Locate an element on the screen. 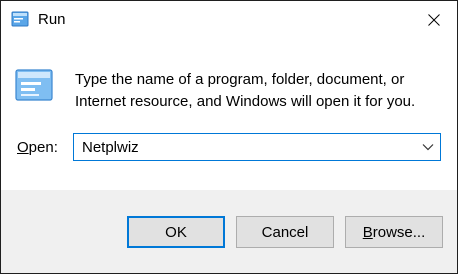  close-button is located at coordinates (434, 20).